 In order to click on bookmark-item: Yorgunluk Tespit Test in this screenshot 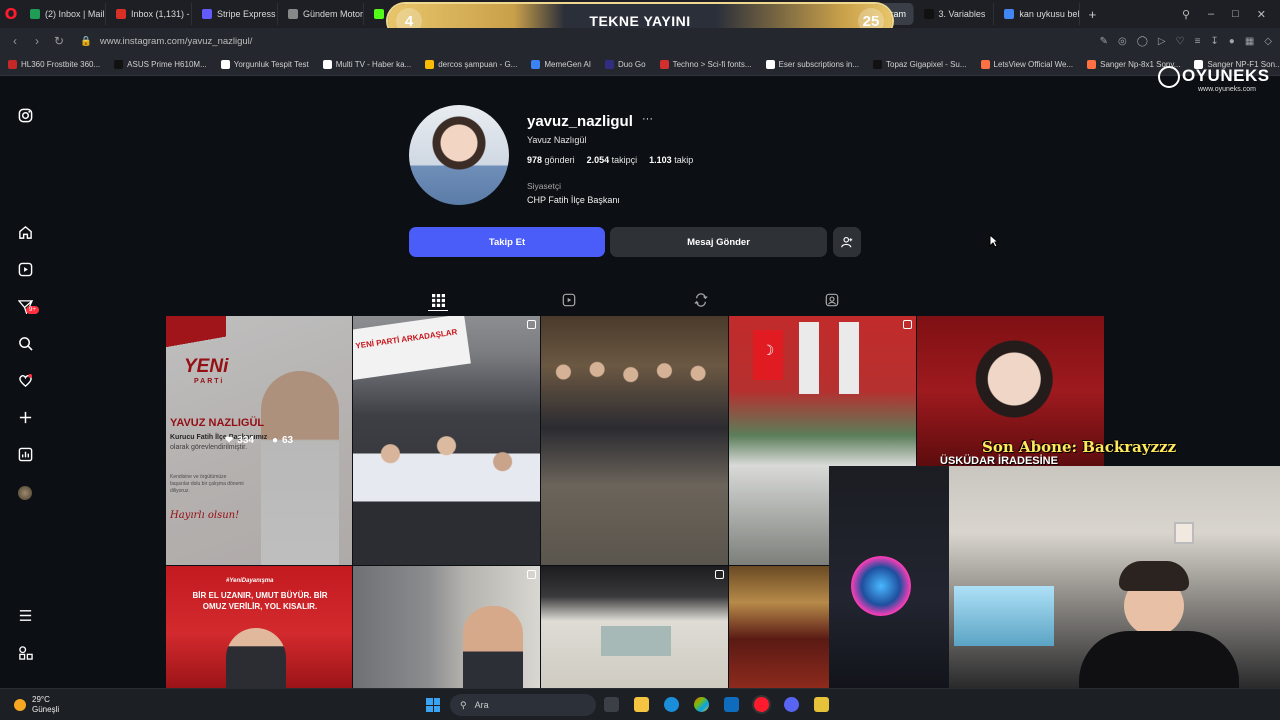, I will do `click(264, 64)`.